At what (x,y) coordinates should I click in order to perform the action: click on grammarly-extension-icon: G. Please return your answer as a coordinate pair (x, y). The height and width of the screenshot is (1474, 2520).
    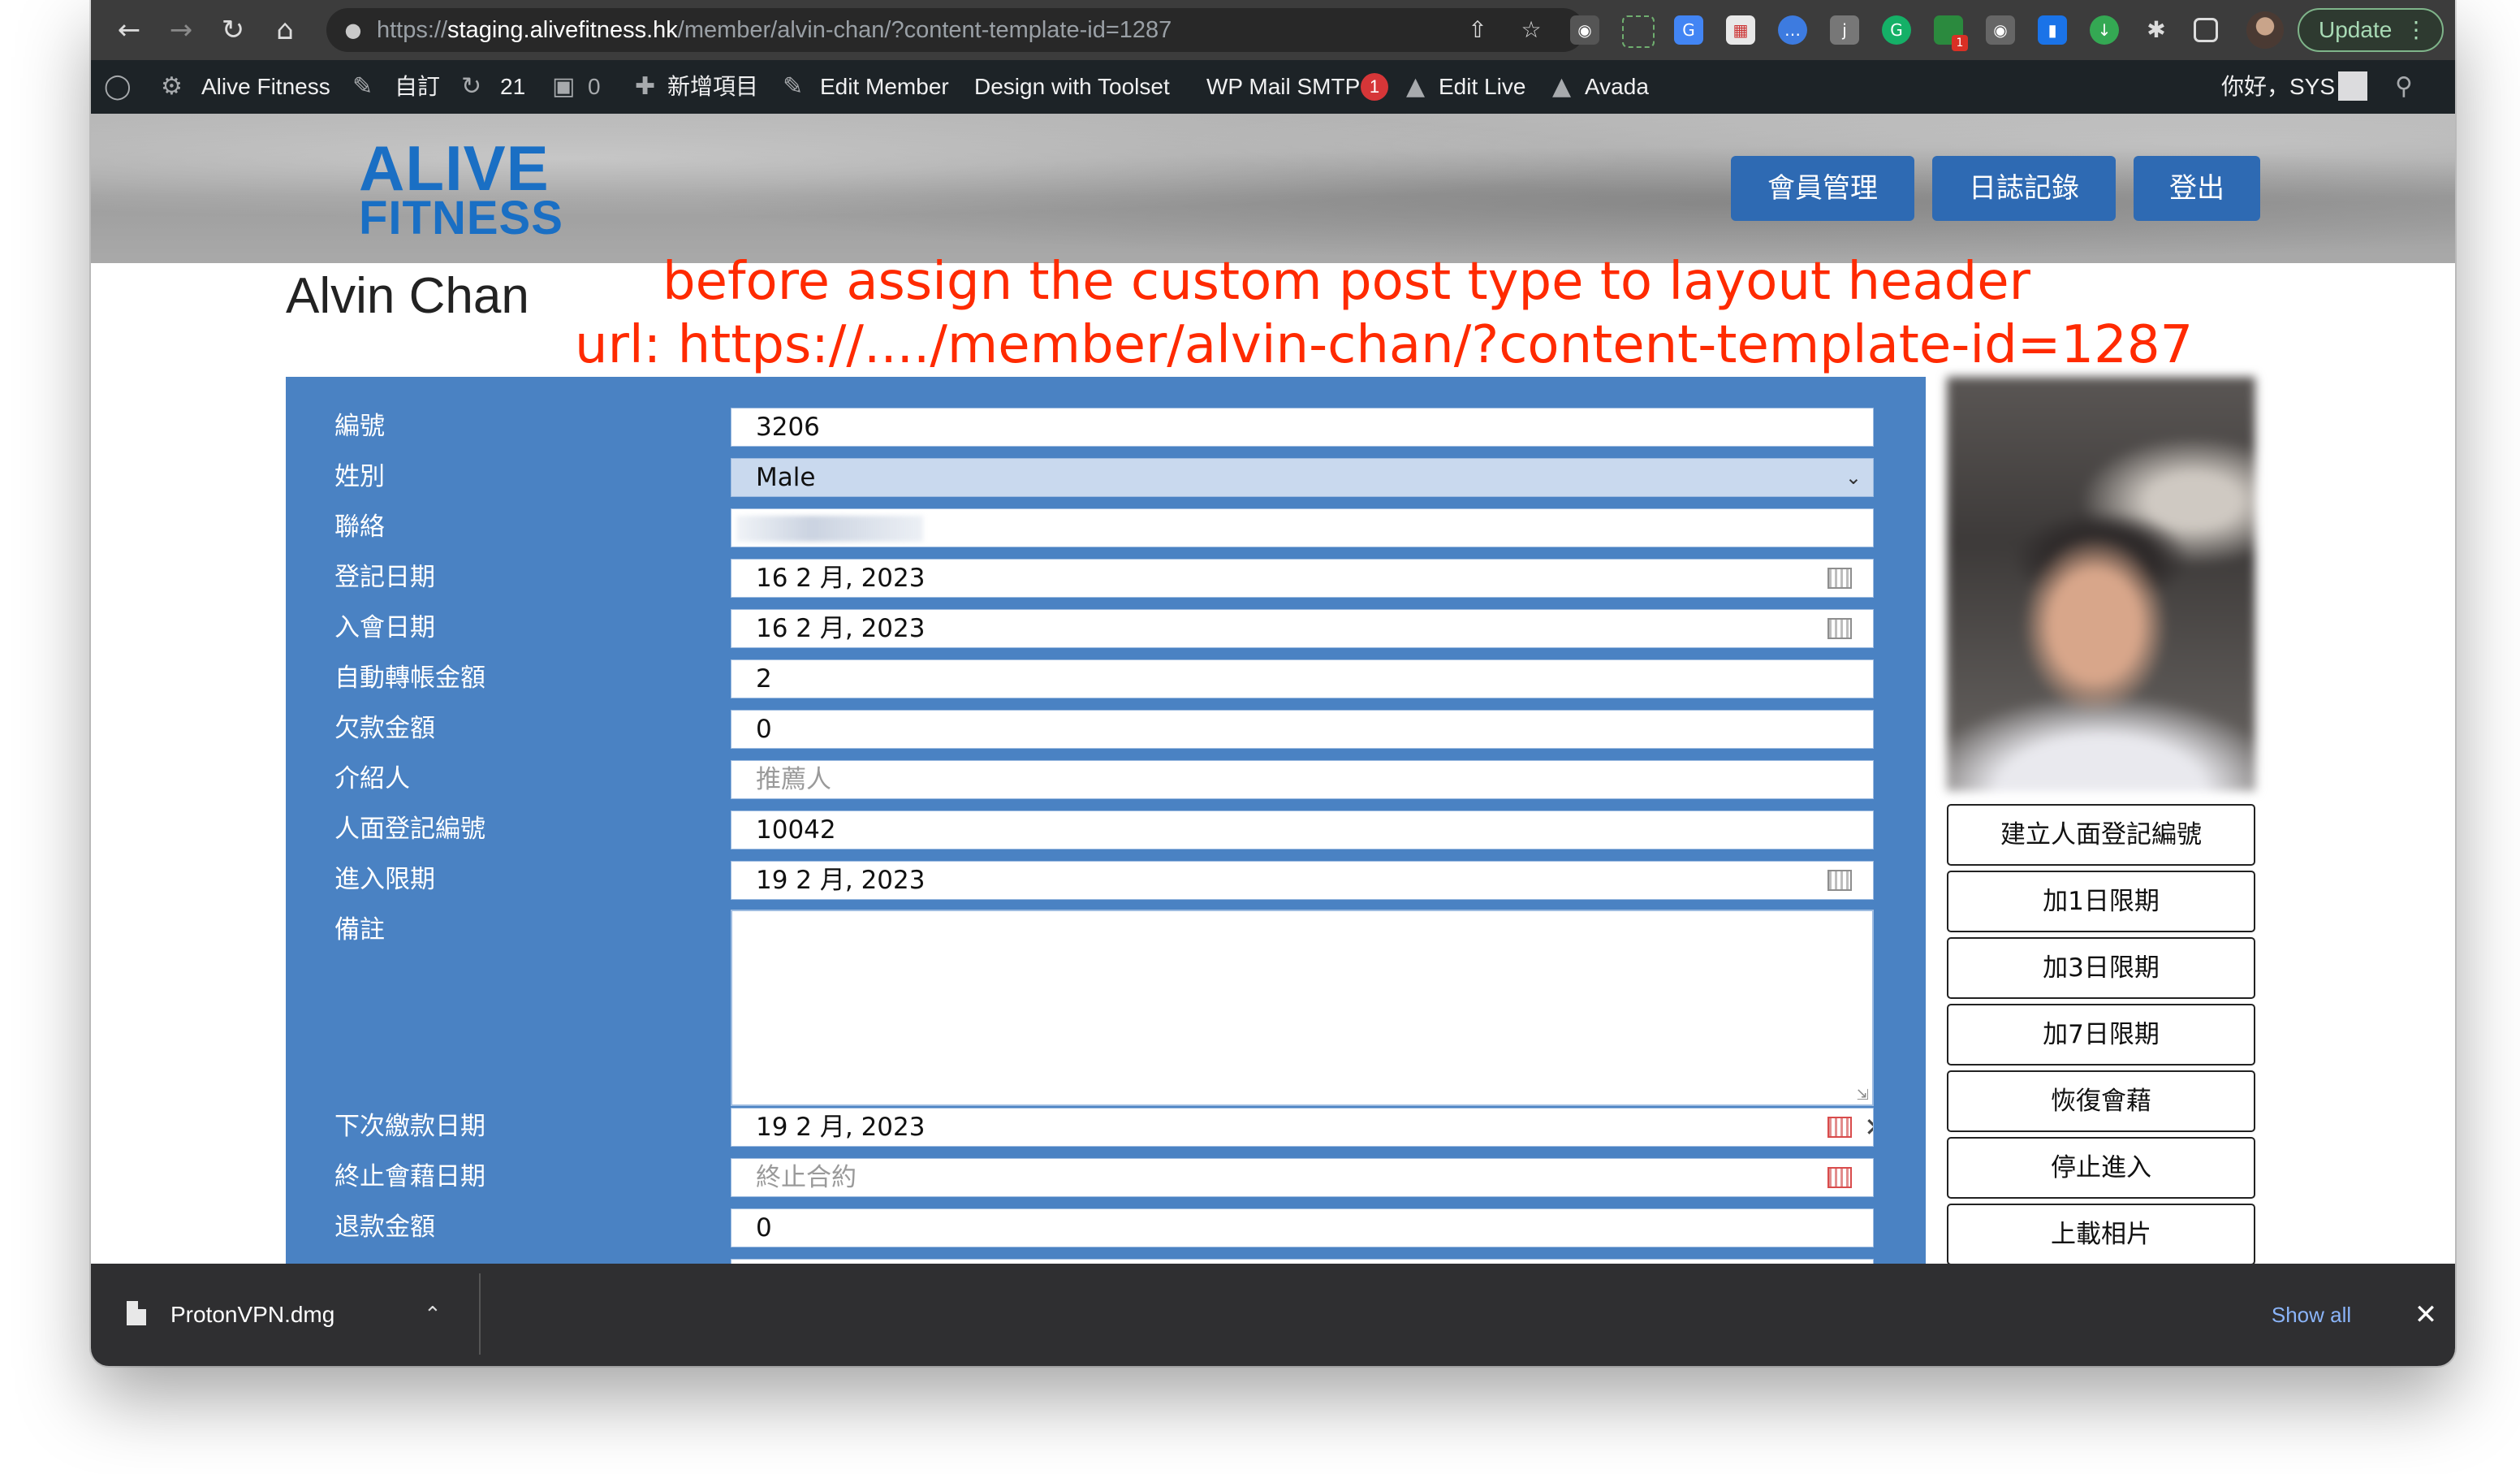
    Looking at the image, I should click on (1896, 30).